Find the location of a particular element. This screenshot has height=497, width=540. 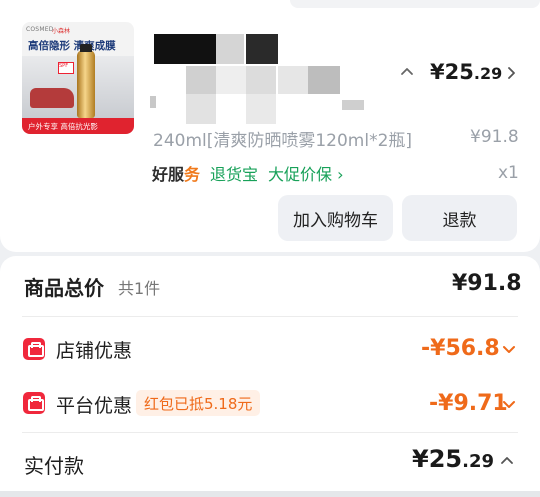

thumbnail-banner: 户外专享 高倍抗光影 is located at coordinates (78, 126).